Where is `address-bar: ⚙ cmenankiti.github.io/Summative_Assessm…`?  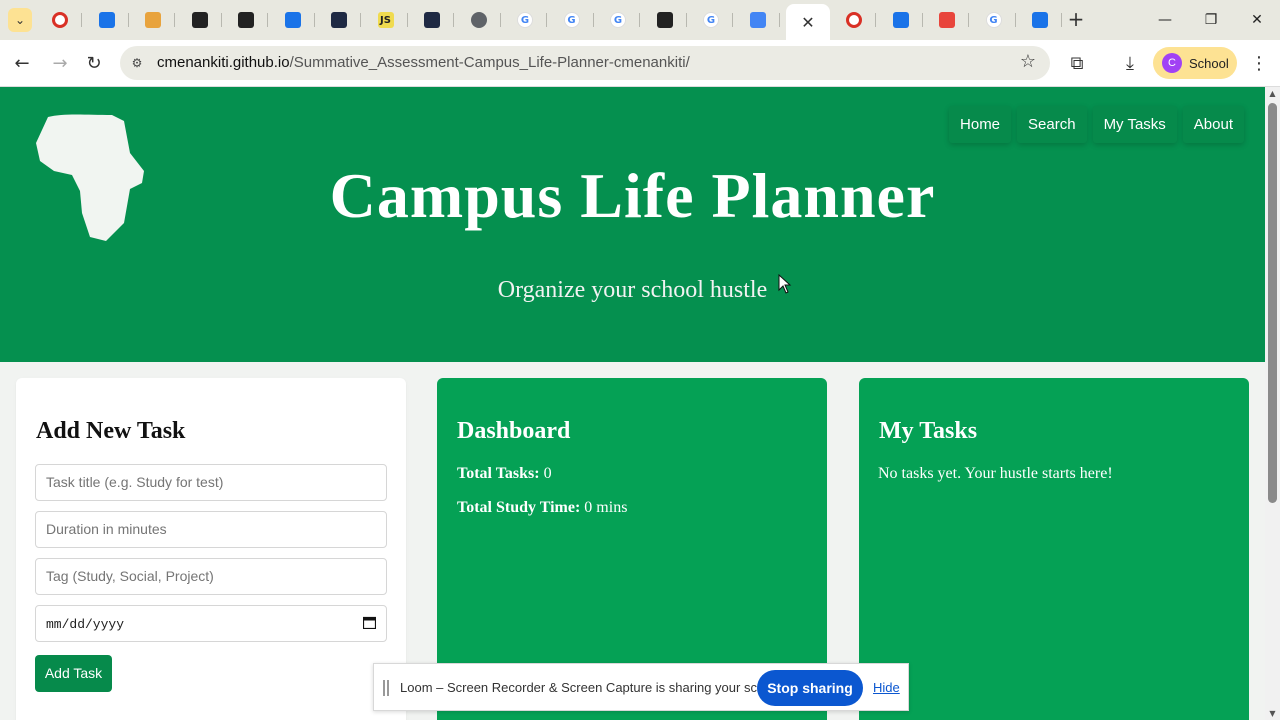 address-bar: ⚙ cmenankiti.github.io/Summative_Assessm… is located at coordinates (585, 63).